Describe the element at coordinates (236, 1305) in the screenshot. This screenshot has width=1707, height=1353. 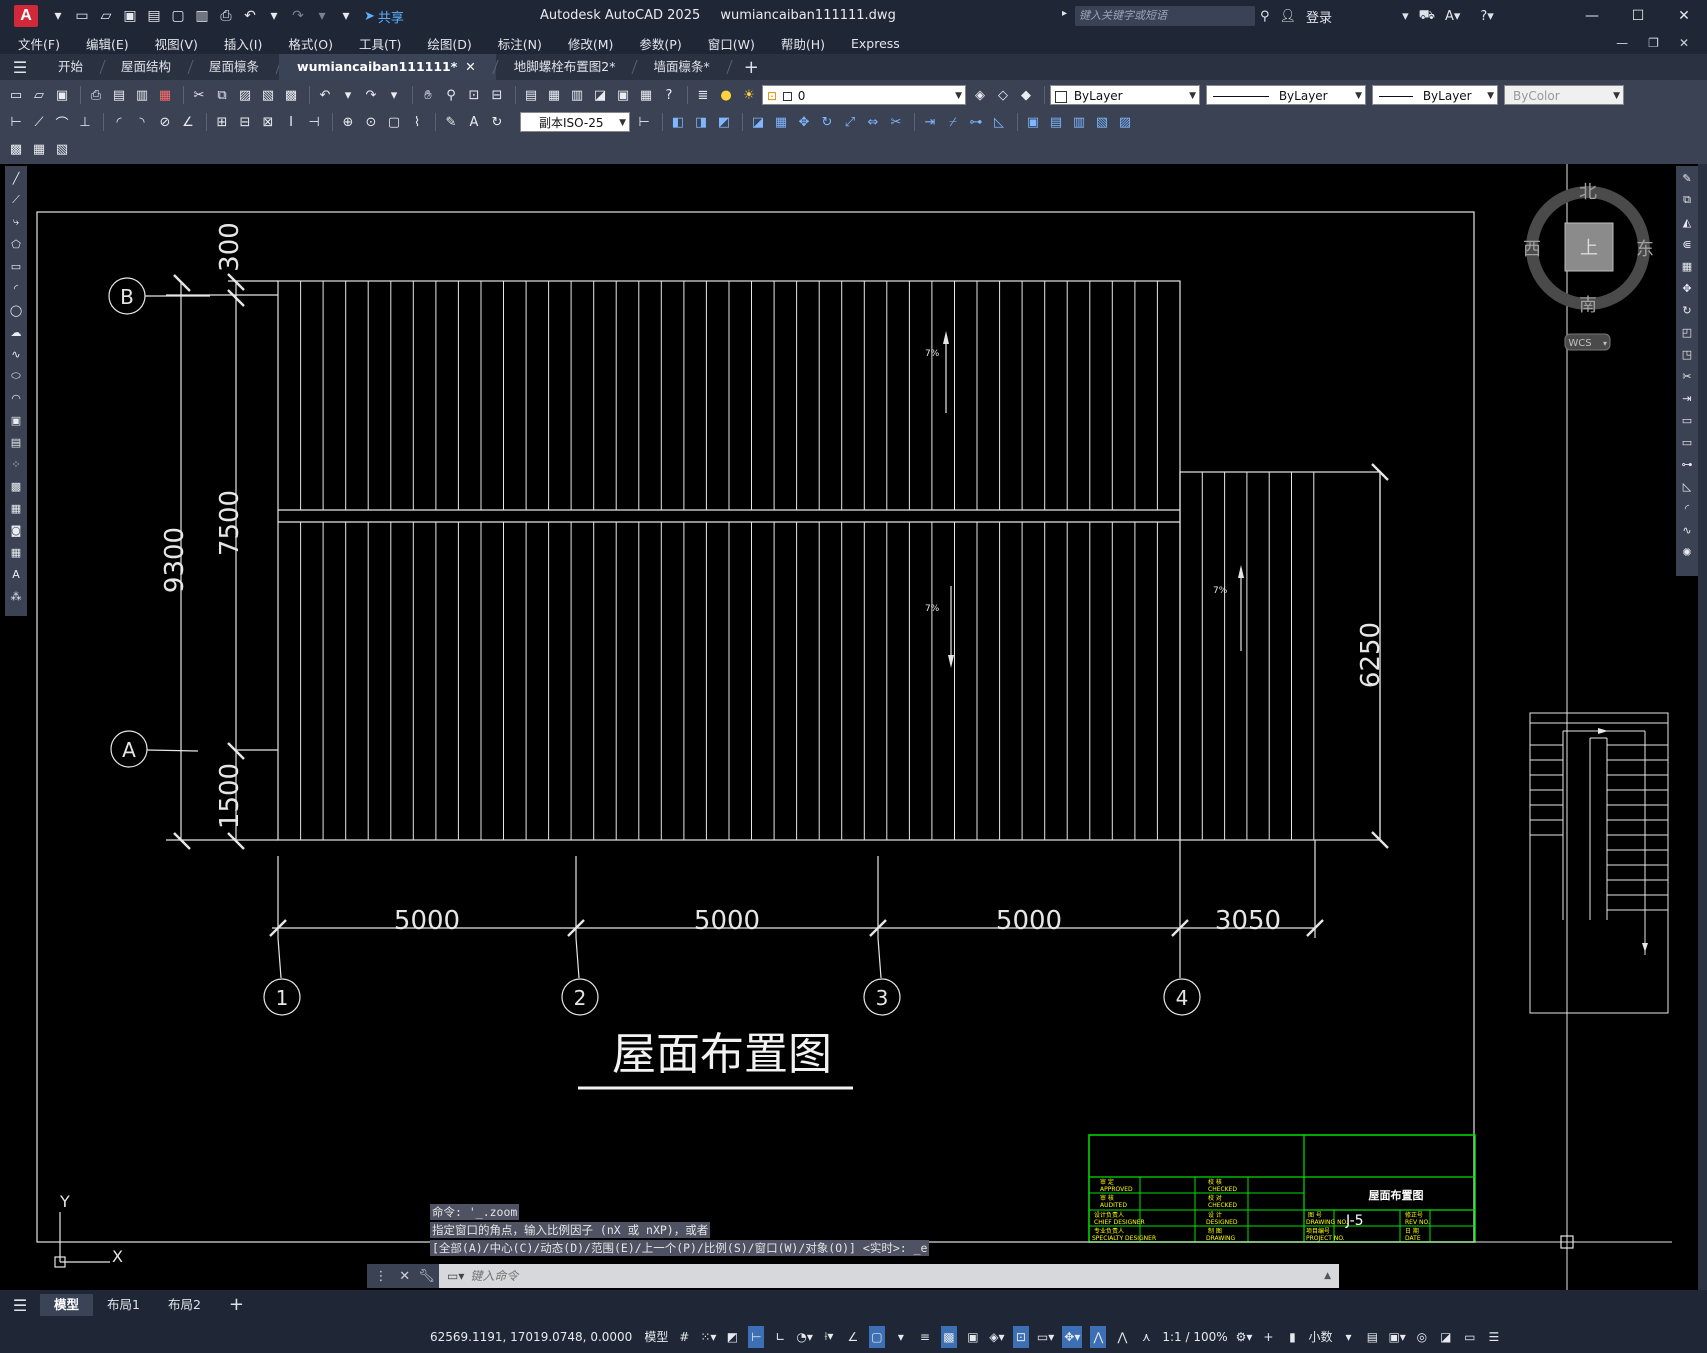
I see `add-layout-icon: +` at that location.